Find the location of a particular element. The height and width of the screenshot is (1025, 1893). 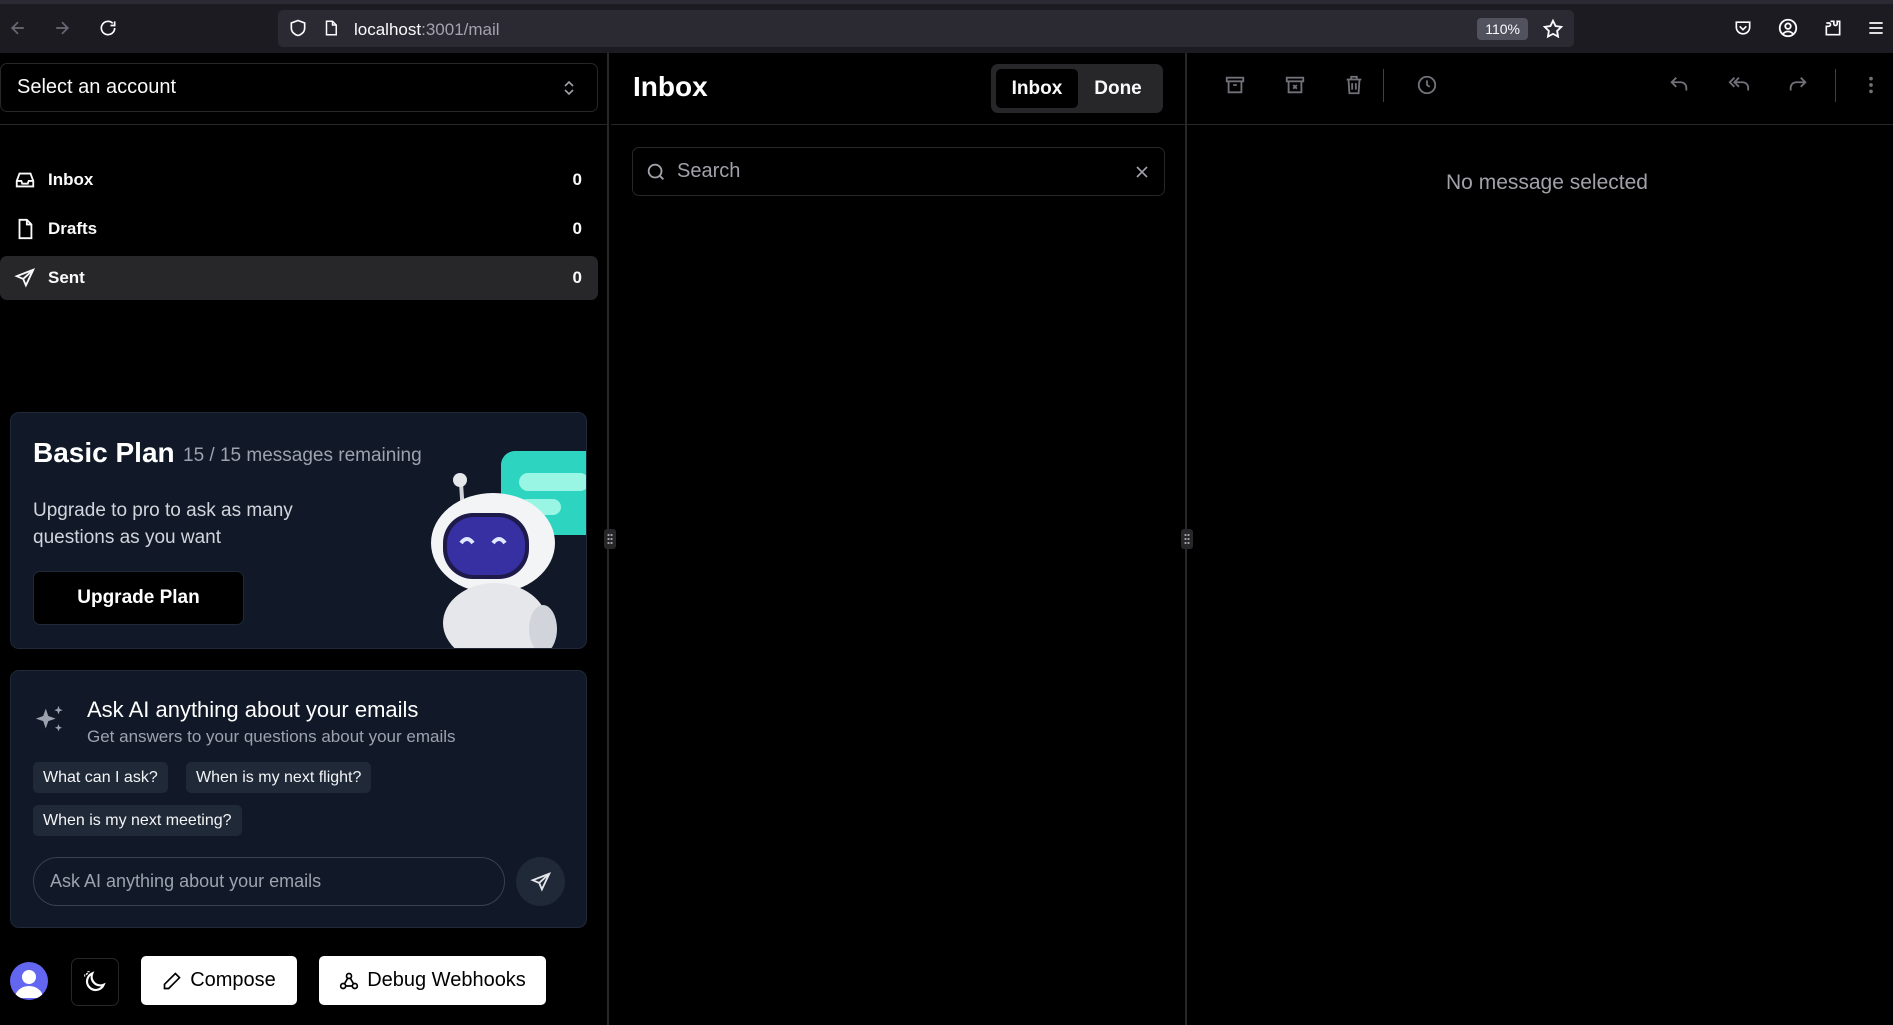

file-icon is located at coordinates (25, 229).